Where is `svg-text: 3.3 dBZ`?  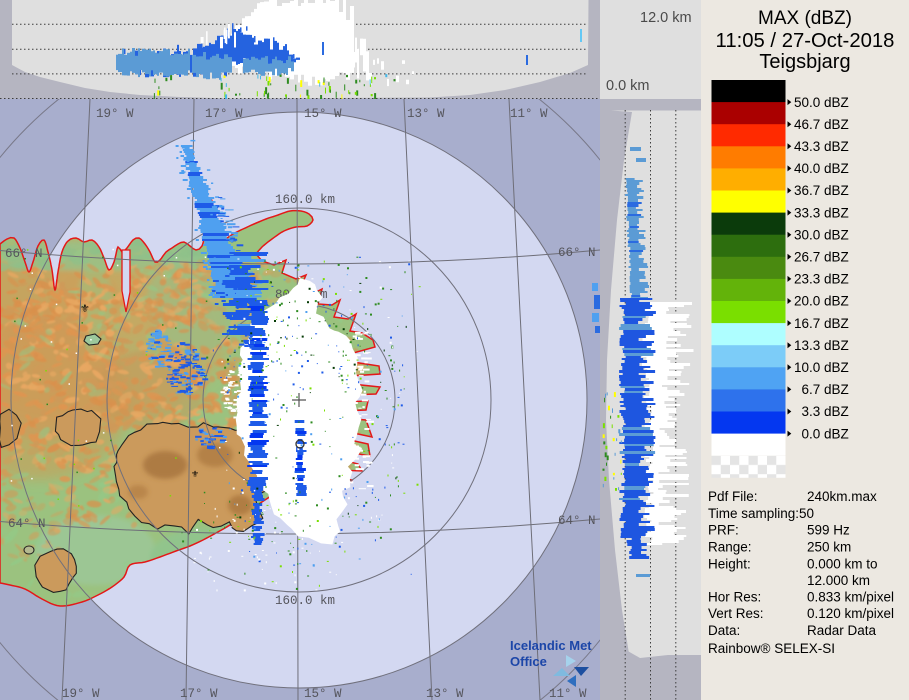 svg-text: 3.3 dBZ is located at coordinates (825, 411).